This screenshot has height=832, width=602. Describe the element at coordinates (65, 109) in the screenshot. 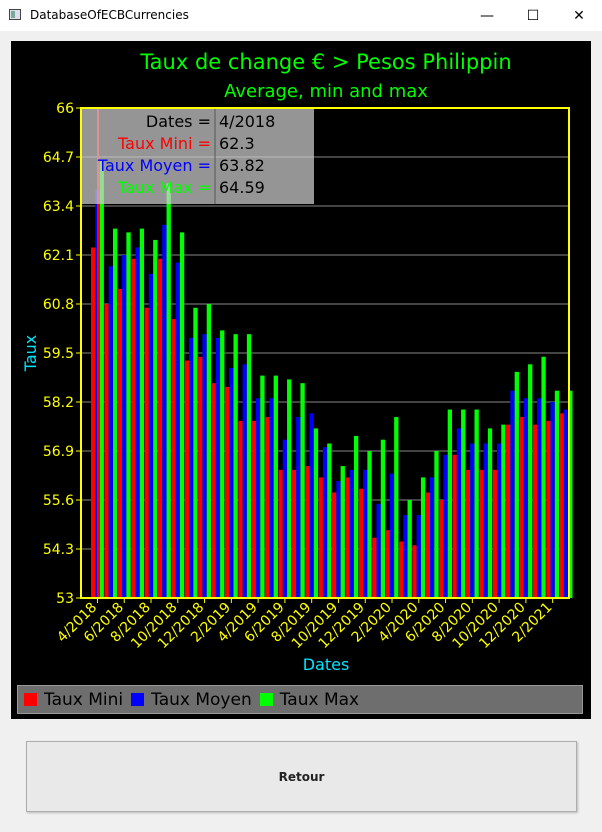

I see `y-tick-label: 66` at that location.